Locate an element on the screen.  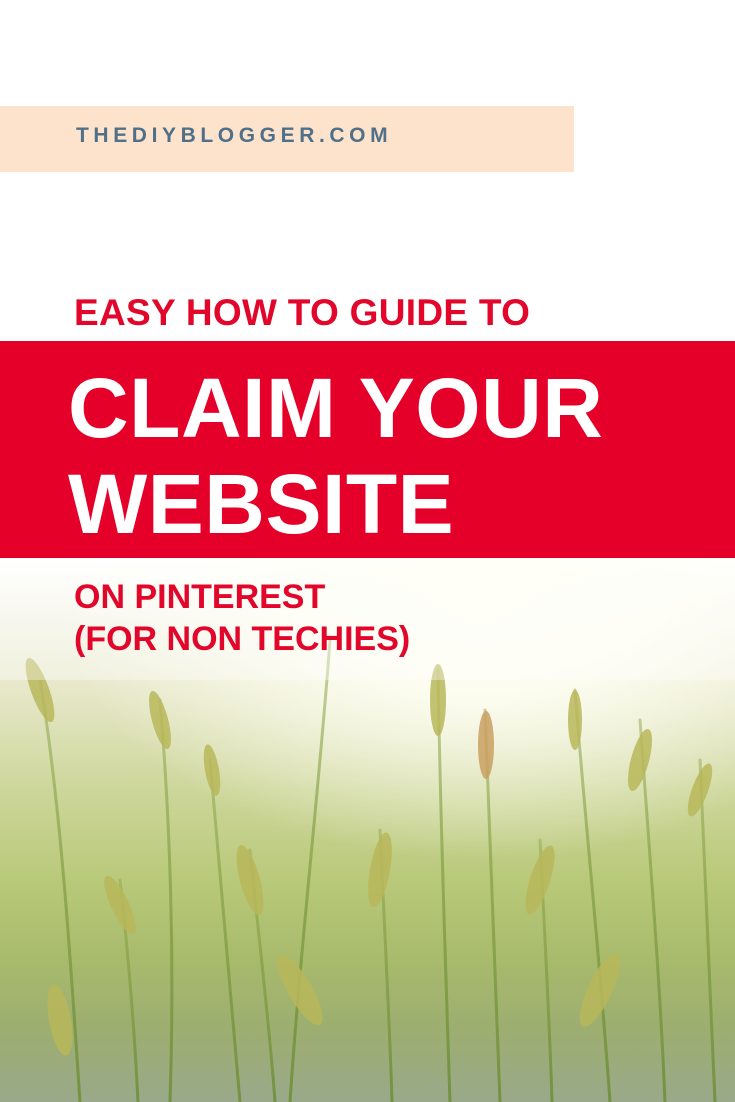
kicker-heading: EASY HOW TO GUIDE TO is located at coordinates (302, 312).